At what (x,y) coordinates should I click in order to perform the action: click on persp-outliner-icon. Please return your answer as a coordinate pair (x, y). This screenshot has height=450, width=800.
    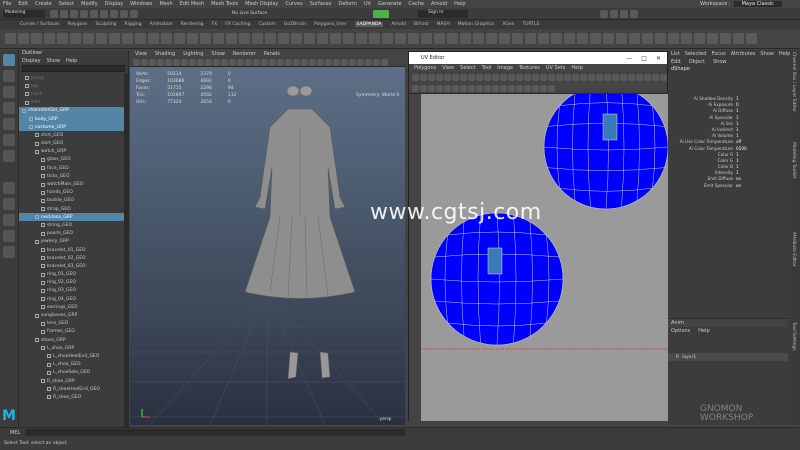
    Looking at the image, I should click on (9, 236).